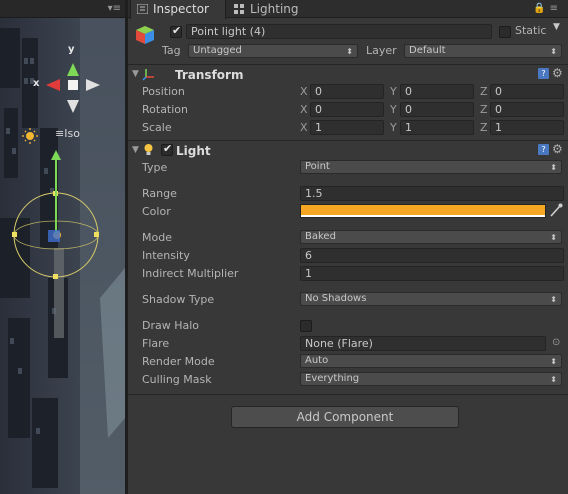  Describe the element at coordinates (142, 9) in the screenshot. I see `info-icon` at that location.